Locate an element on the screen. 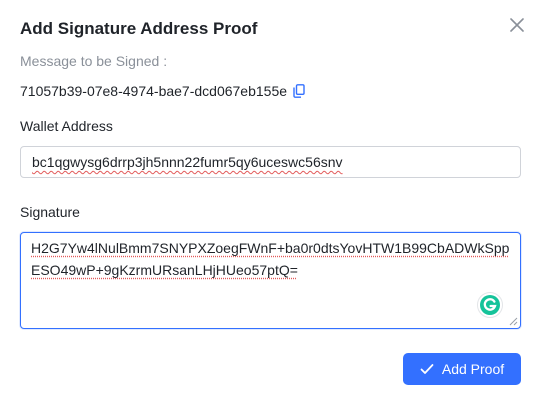 The width and height of the screenshot is (540, 401). signature-label: Signature is located at coordinates (50, 212).